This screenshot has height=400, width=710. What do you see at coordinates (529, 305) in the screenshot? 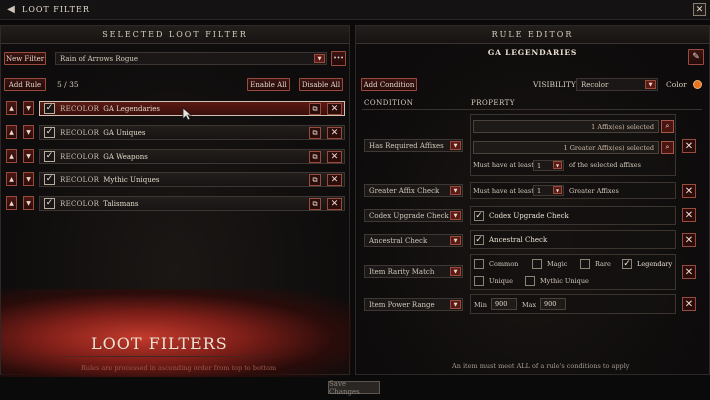
I see `max-label: Max` at bounding box center [529, 305].